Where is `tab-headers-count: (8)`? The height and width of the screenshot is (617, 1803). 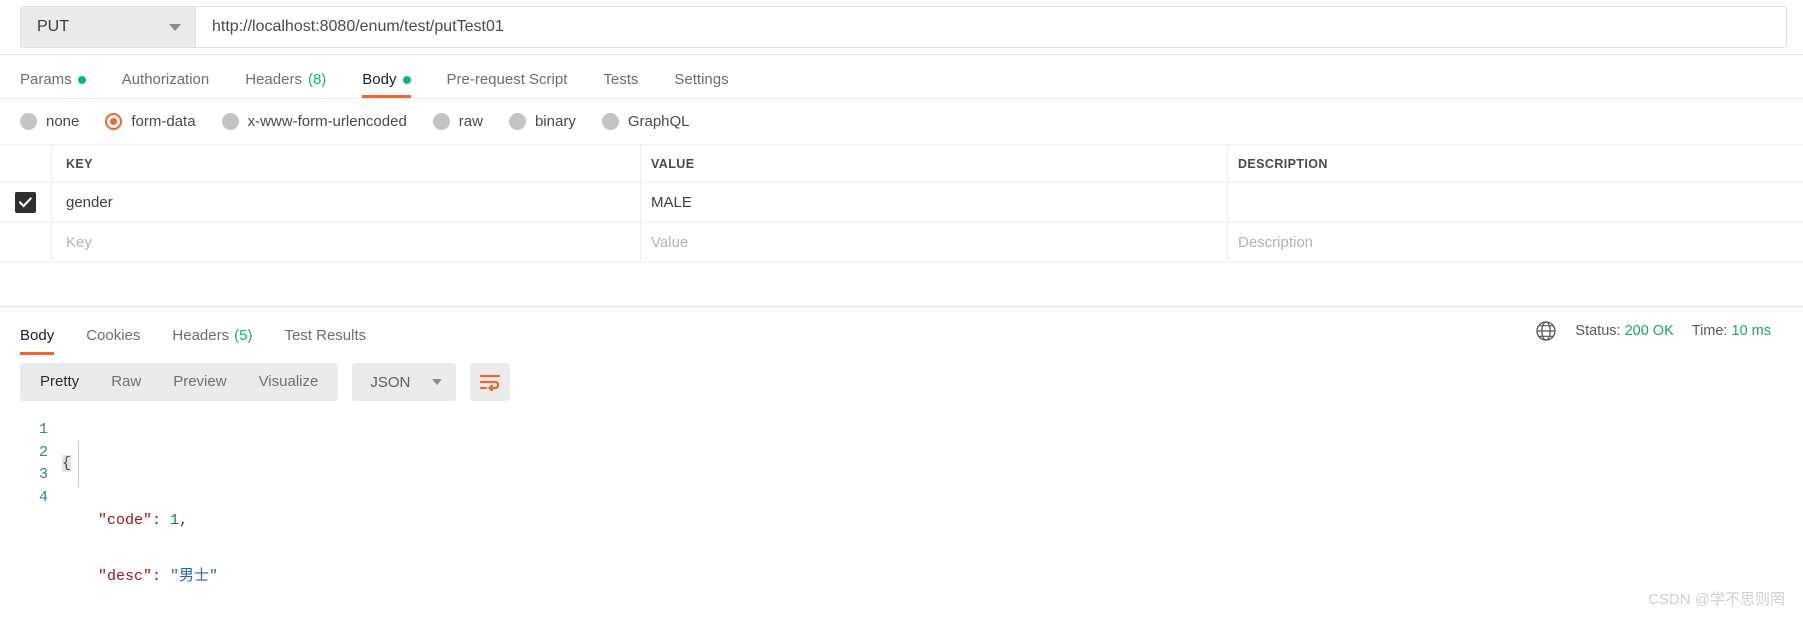
tab-headers-count: (8) is located at coordinates (317, 79).